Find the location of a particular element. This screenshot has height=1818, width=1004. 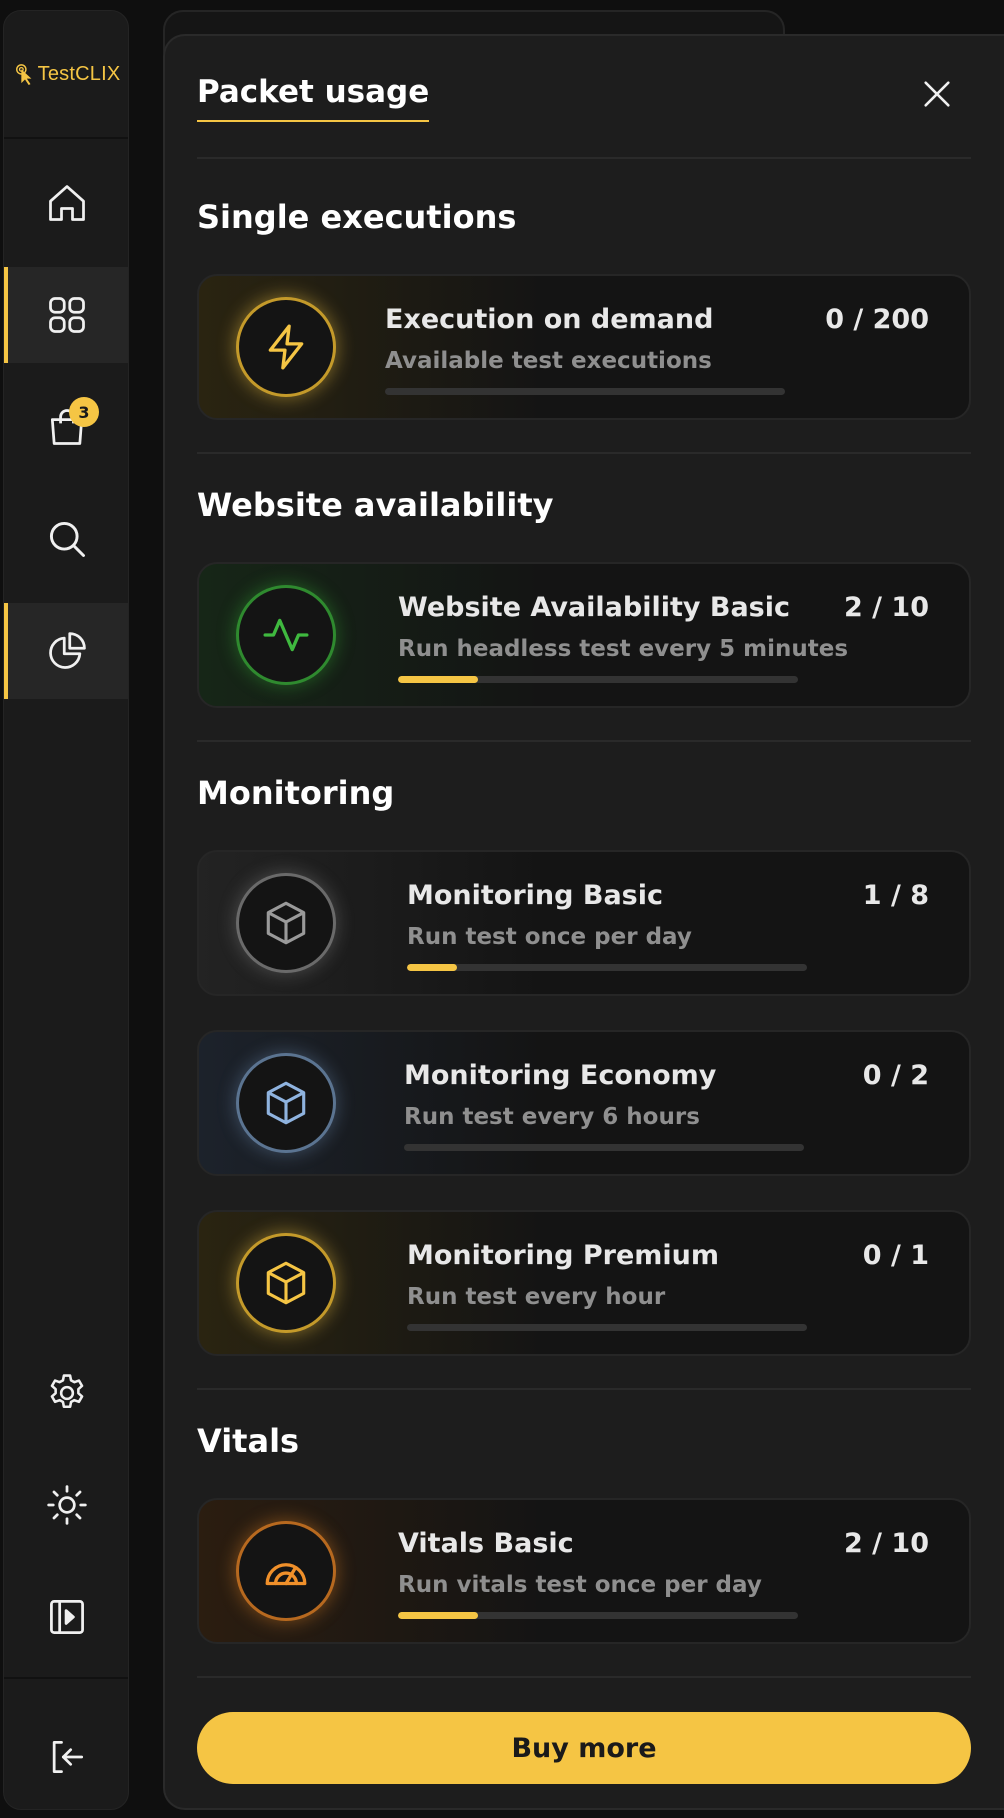

card-description: Run vitals test once per day is located at coordinates (580, 1585).